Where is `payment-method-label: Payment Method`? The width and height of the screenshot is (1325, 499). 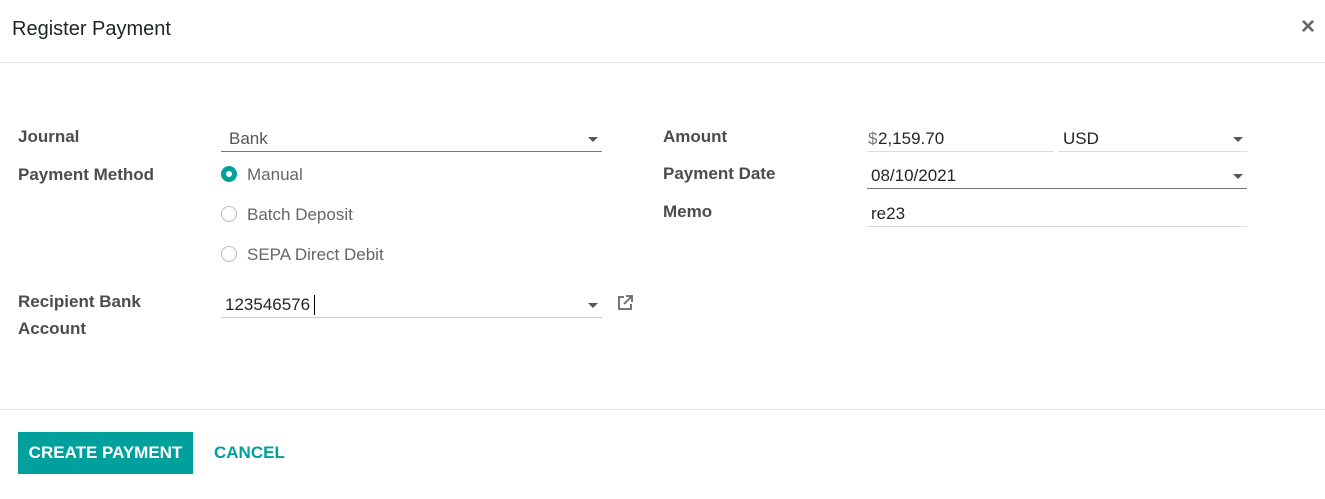
payment-method-label: Payment Method is located at coordinates (86, 174).